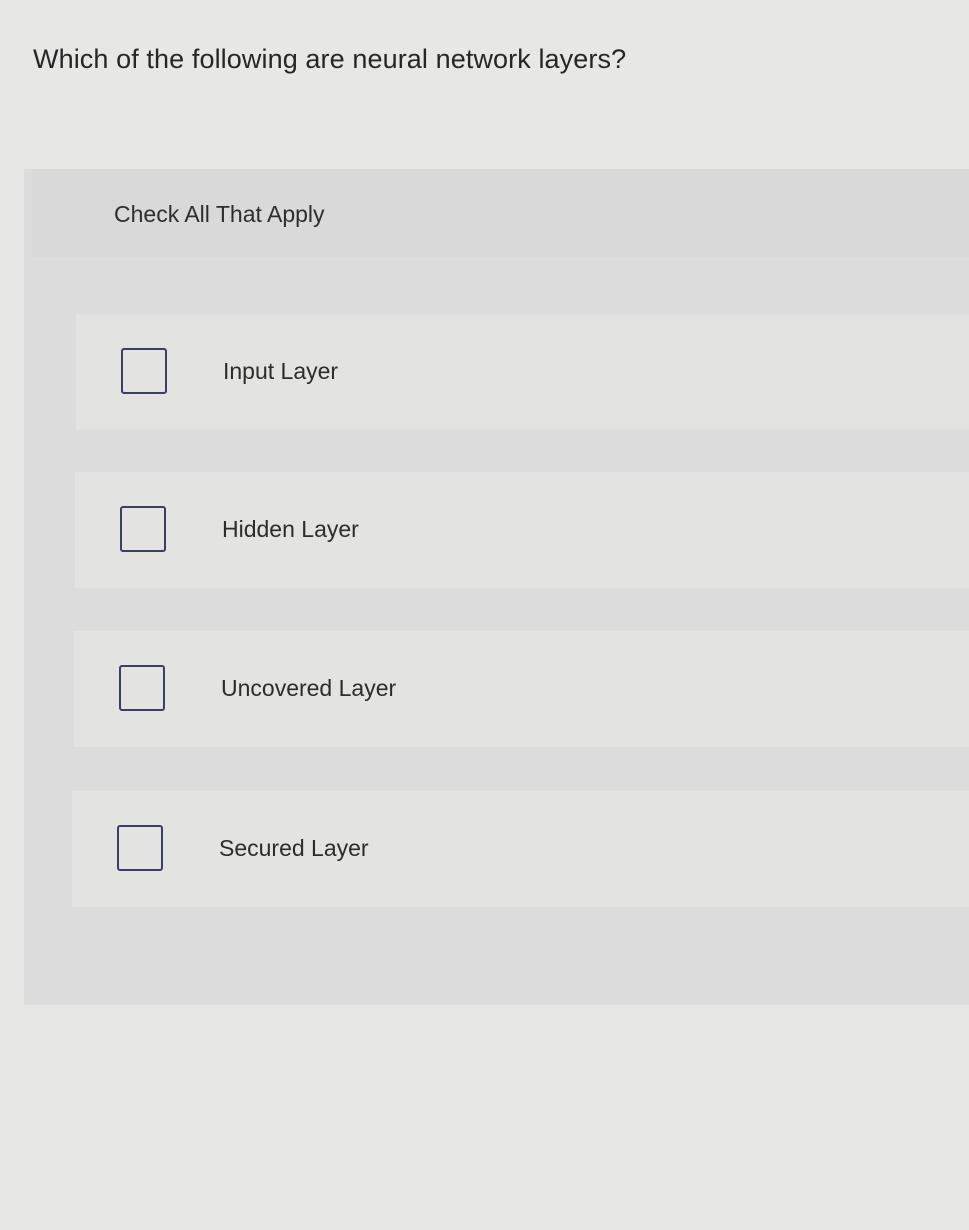  Describe the element at coordinates (143, 529) in the screenshot. I see `checkbox-hidden-layer` at that location.